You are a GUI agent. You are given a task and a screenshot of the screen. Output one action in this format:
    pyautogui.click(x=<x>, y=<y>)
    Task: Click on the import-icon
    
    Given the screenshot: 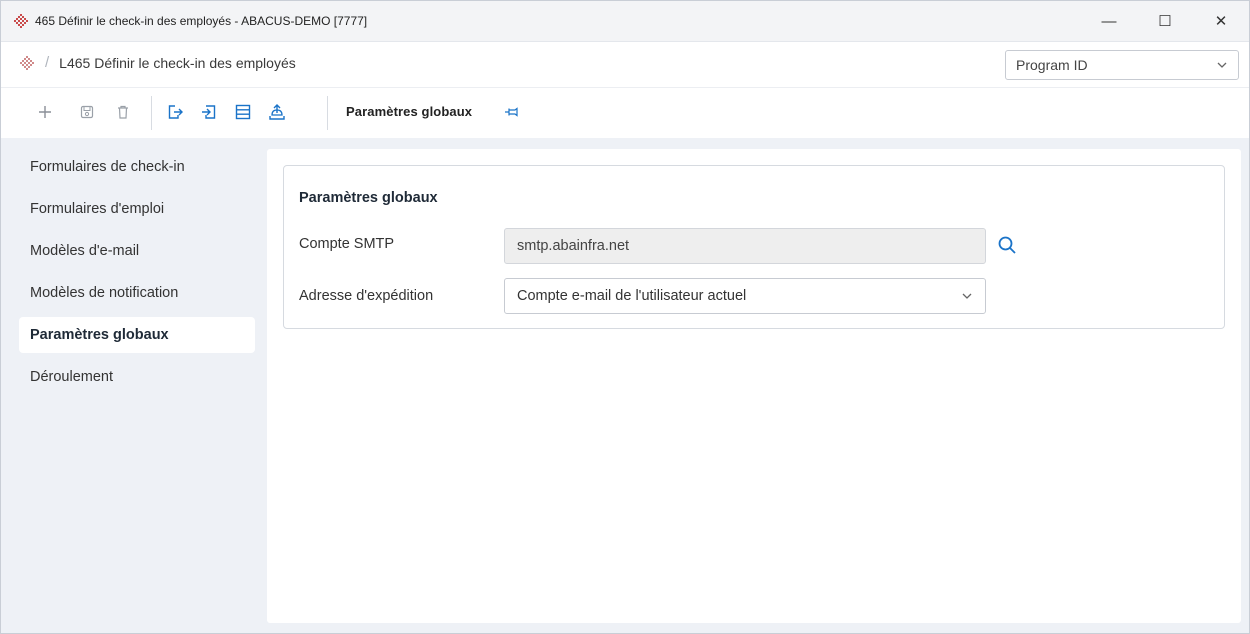 What is the action you would take?
    pyautogui.click(x=209, y=112)
    